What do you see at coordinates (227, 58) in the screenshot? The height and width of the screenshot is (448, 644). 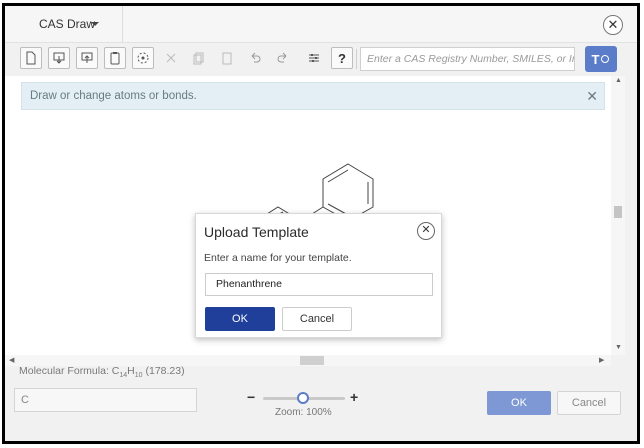 I see `paste-icon` at bounding box center [227, 58].